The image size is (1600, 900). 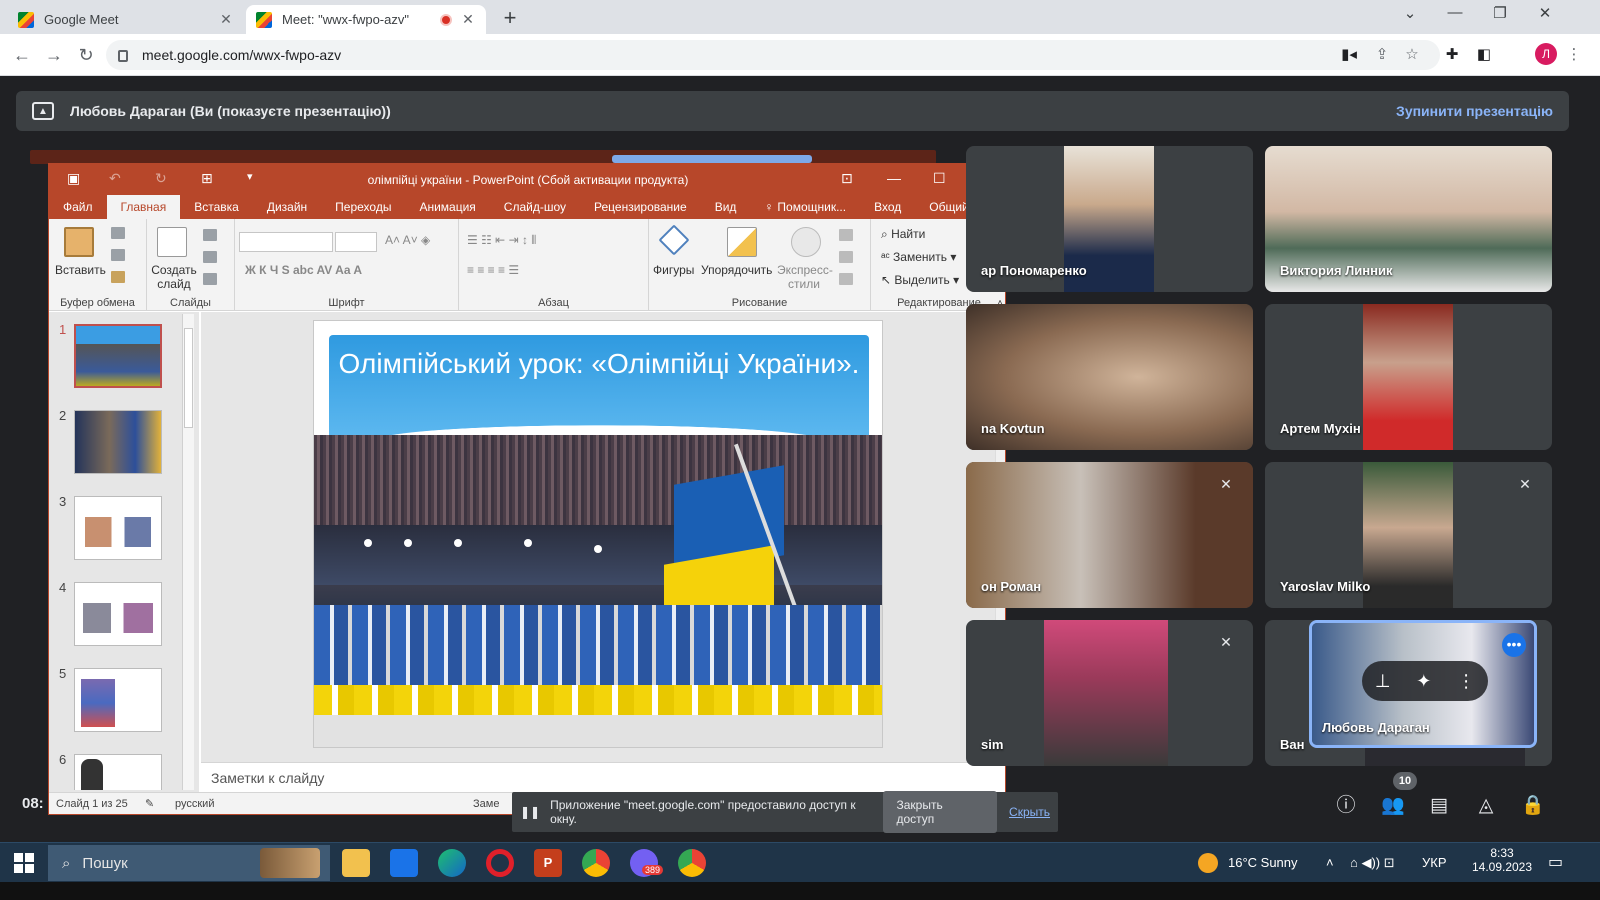 I want to click on profile-avatar: Л, so click(x=1546, y=54).